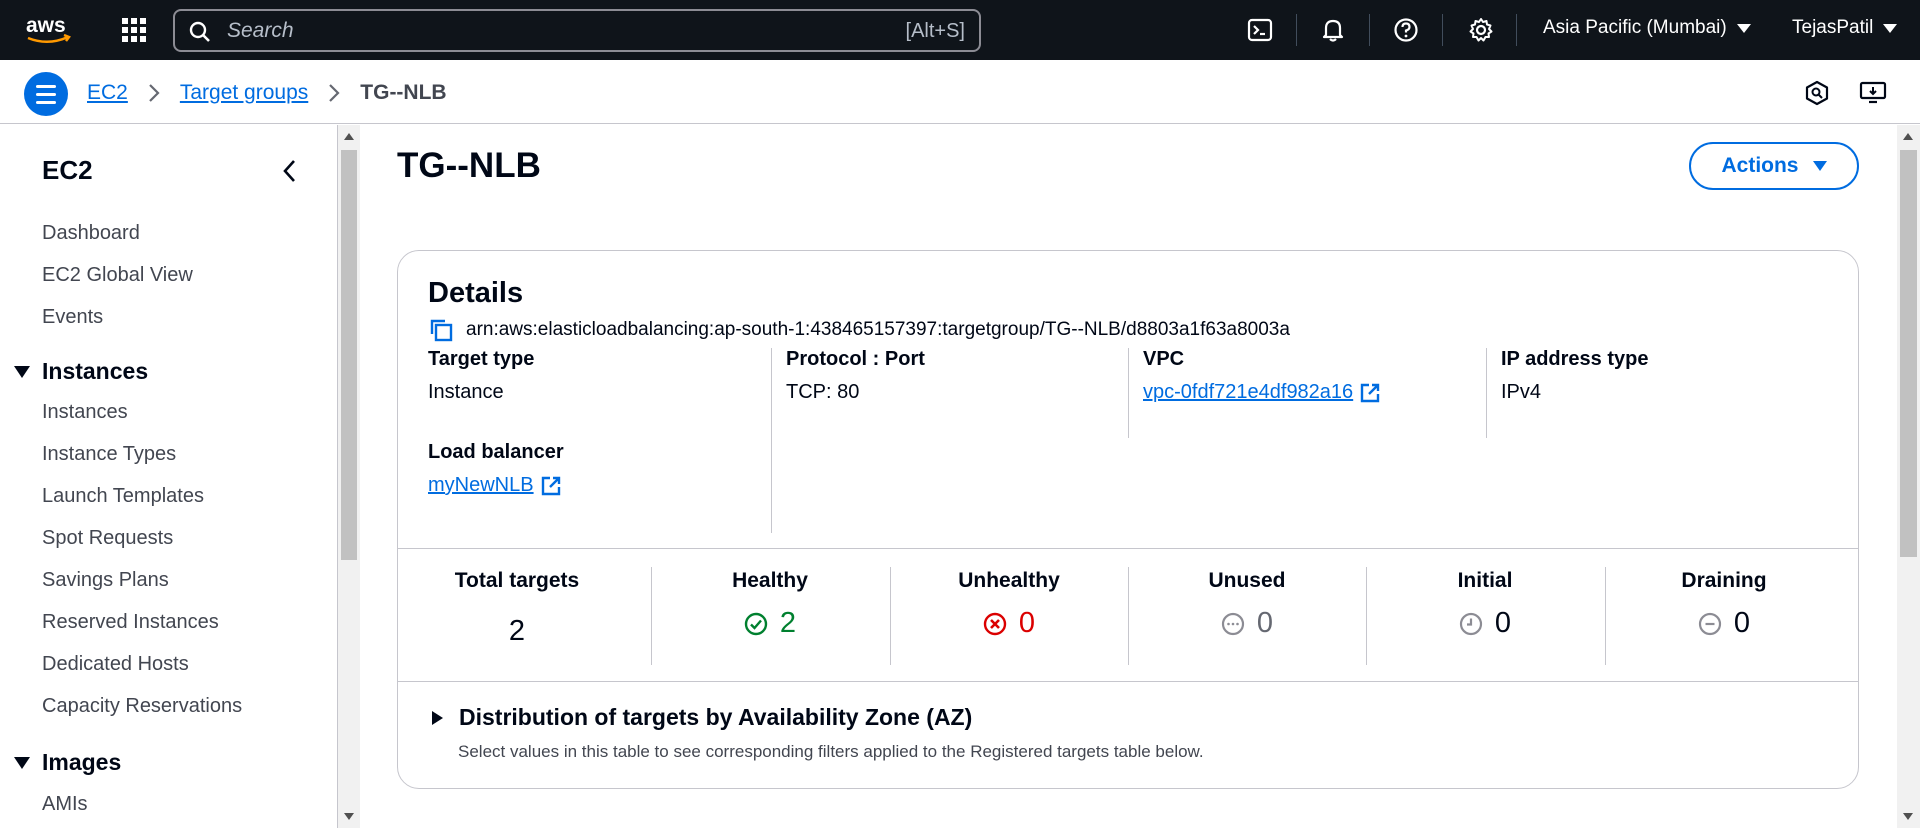 This screenshot has width=1920, height=828. What do you see at coordinates (1248, 392) in the screenshot?
I see `vpc-value: vpc-0fdf721e4df982a16` at bounding box center [1248, 392].